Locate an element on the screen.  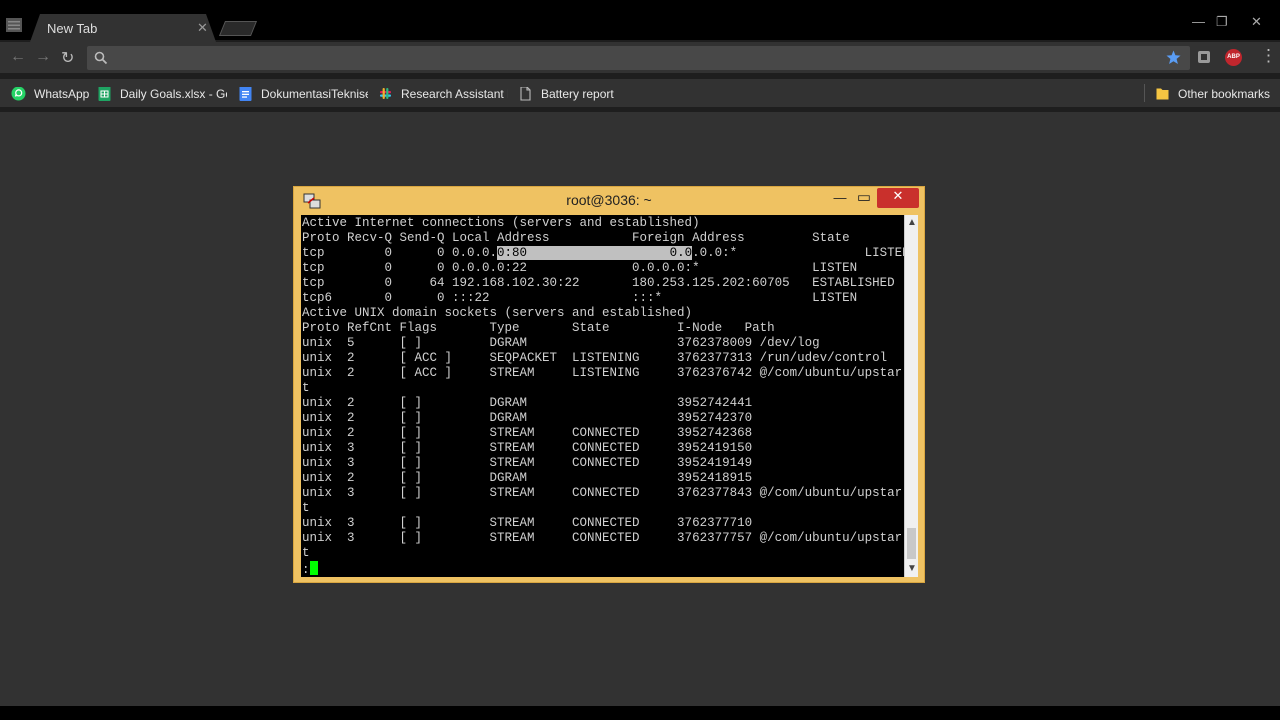
browser-toolbar: ← → ↻ ABP ⋮ is located at coordinates (640, 57).